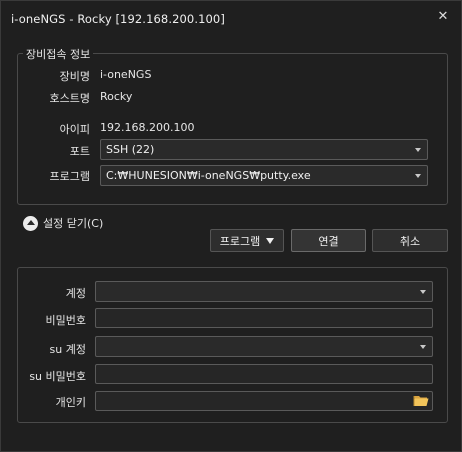 The height and width of the screenshot is (452, 462). Describe the element at coordinates (73, 223) in the screenshot. I see `settings-toggle-label: 설정 닫기(C)` at that location.